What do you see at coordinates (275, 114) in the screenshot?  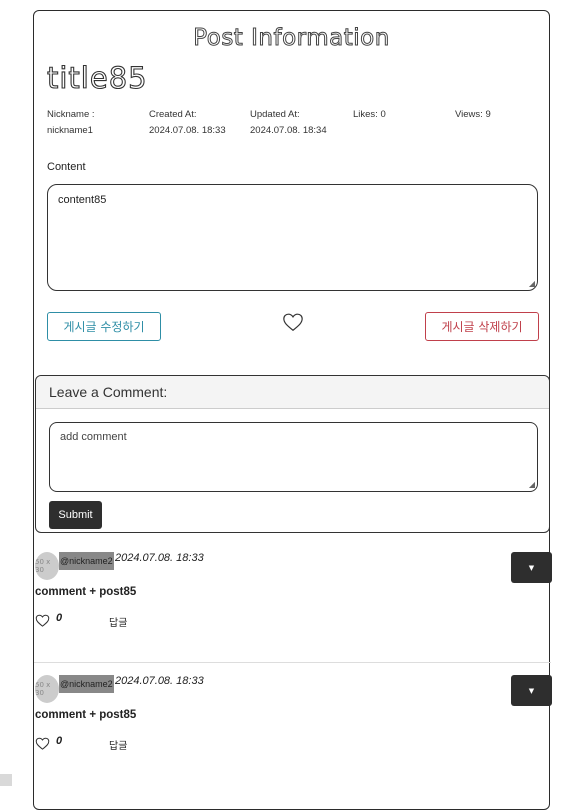 I see `updated-label: Updated At:` at bounding box center [275, 114].